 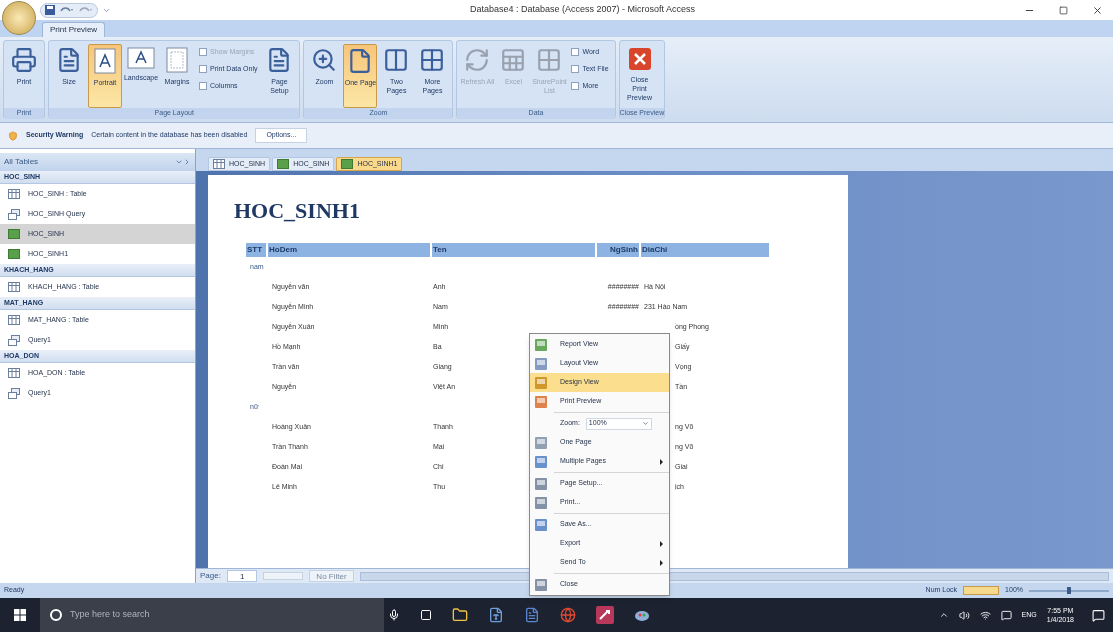 What do you see at coordinates (1006, 615) in the screenshot?
I see `message-icon` at bounding box center [1006, 615].